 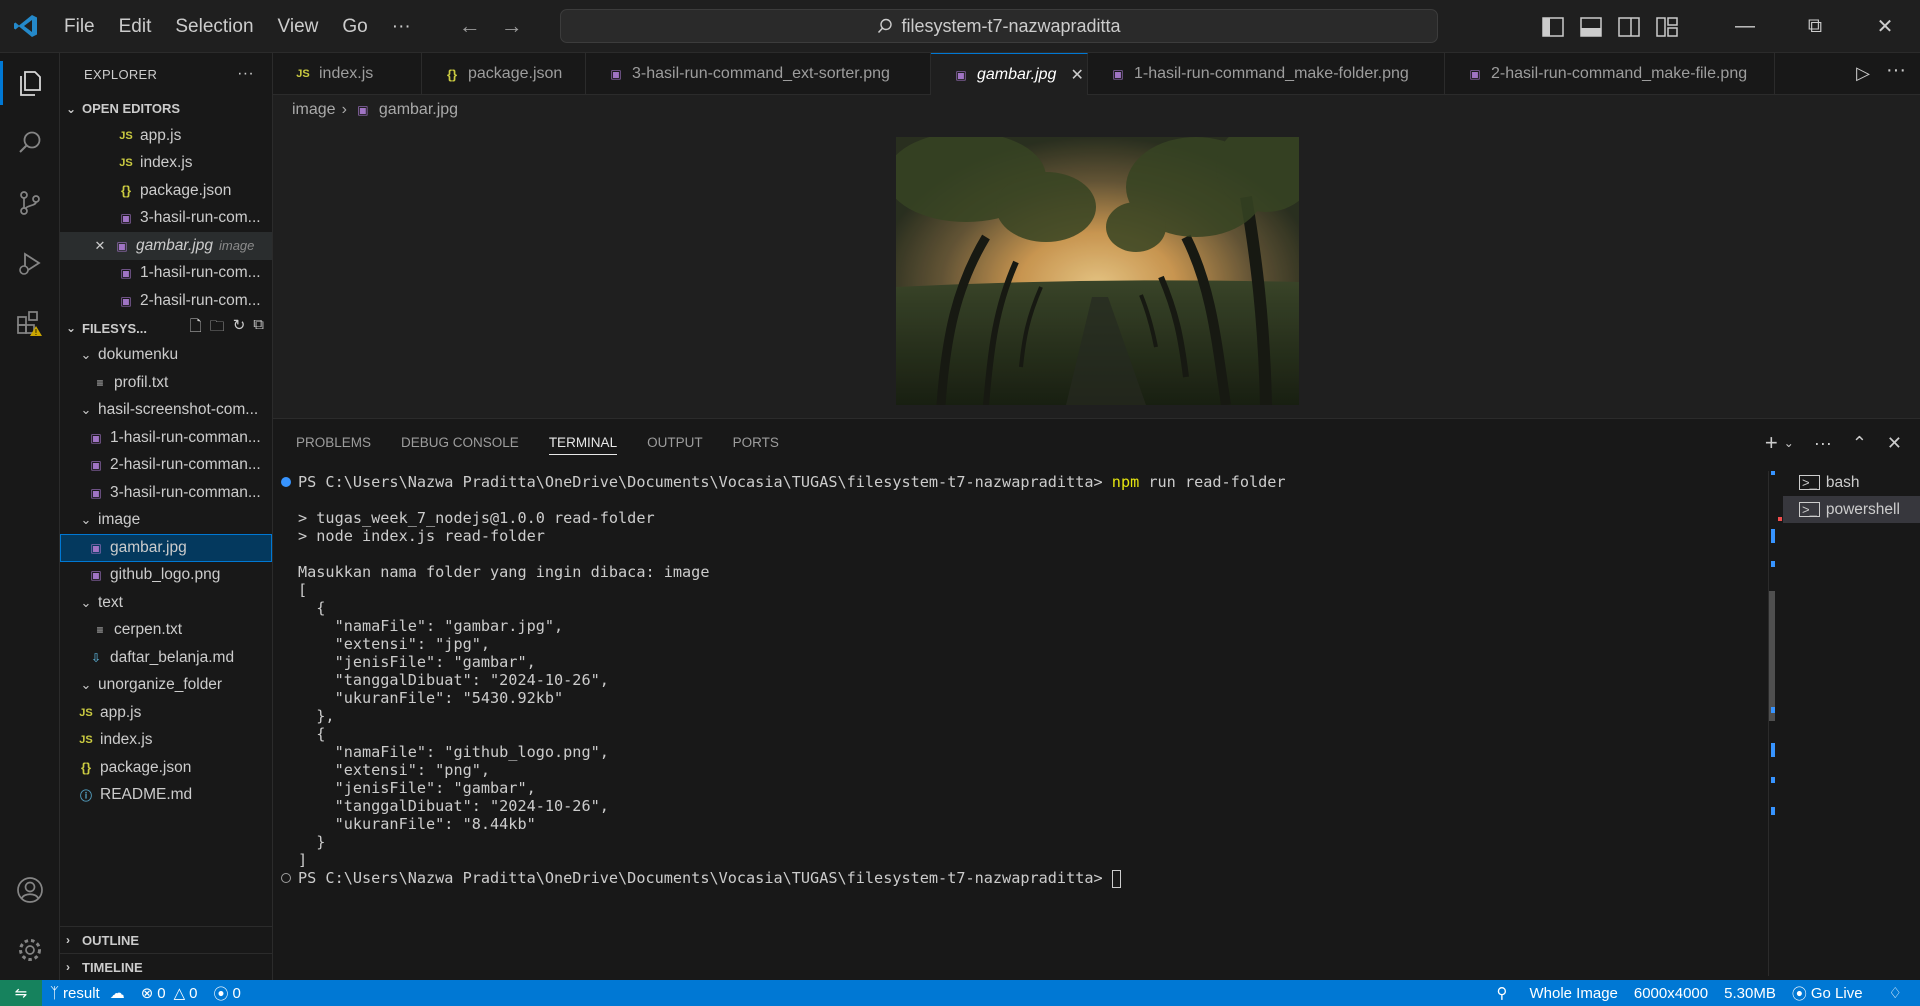 What do you see at coordinates (1610, 74) in the screenshot?
I see `tab-make-file-png: ▣ 2-hasil-run-command_make-file.png` at bounding box center [1610, 74].